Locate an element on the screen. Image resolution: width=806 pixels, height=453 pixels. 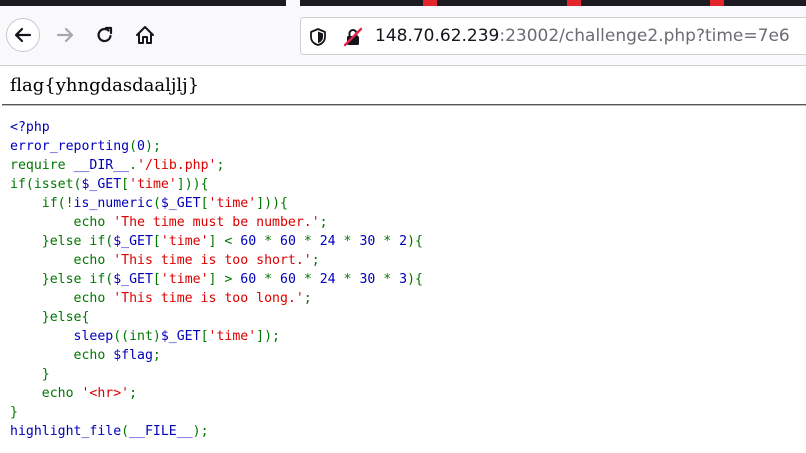
code-token: 3 is located at coordinates (403, 279).